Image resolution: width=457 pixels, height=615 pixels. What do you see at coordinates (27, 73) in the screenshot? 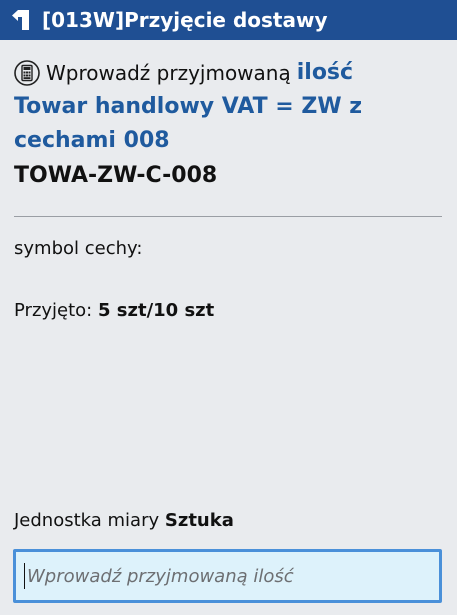
I see `calculator-icon` at bounding box center [27, 73].